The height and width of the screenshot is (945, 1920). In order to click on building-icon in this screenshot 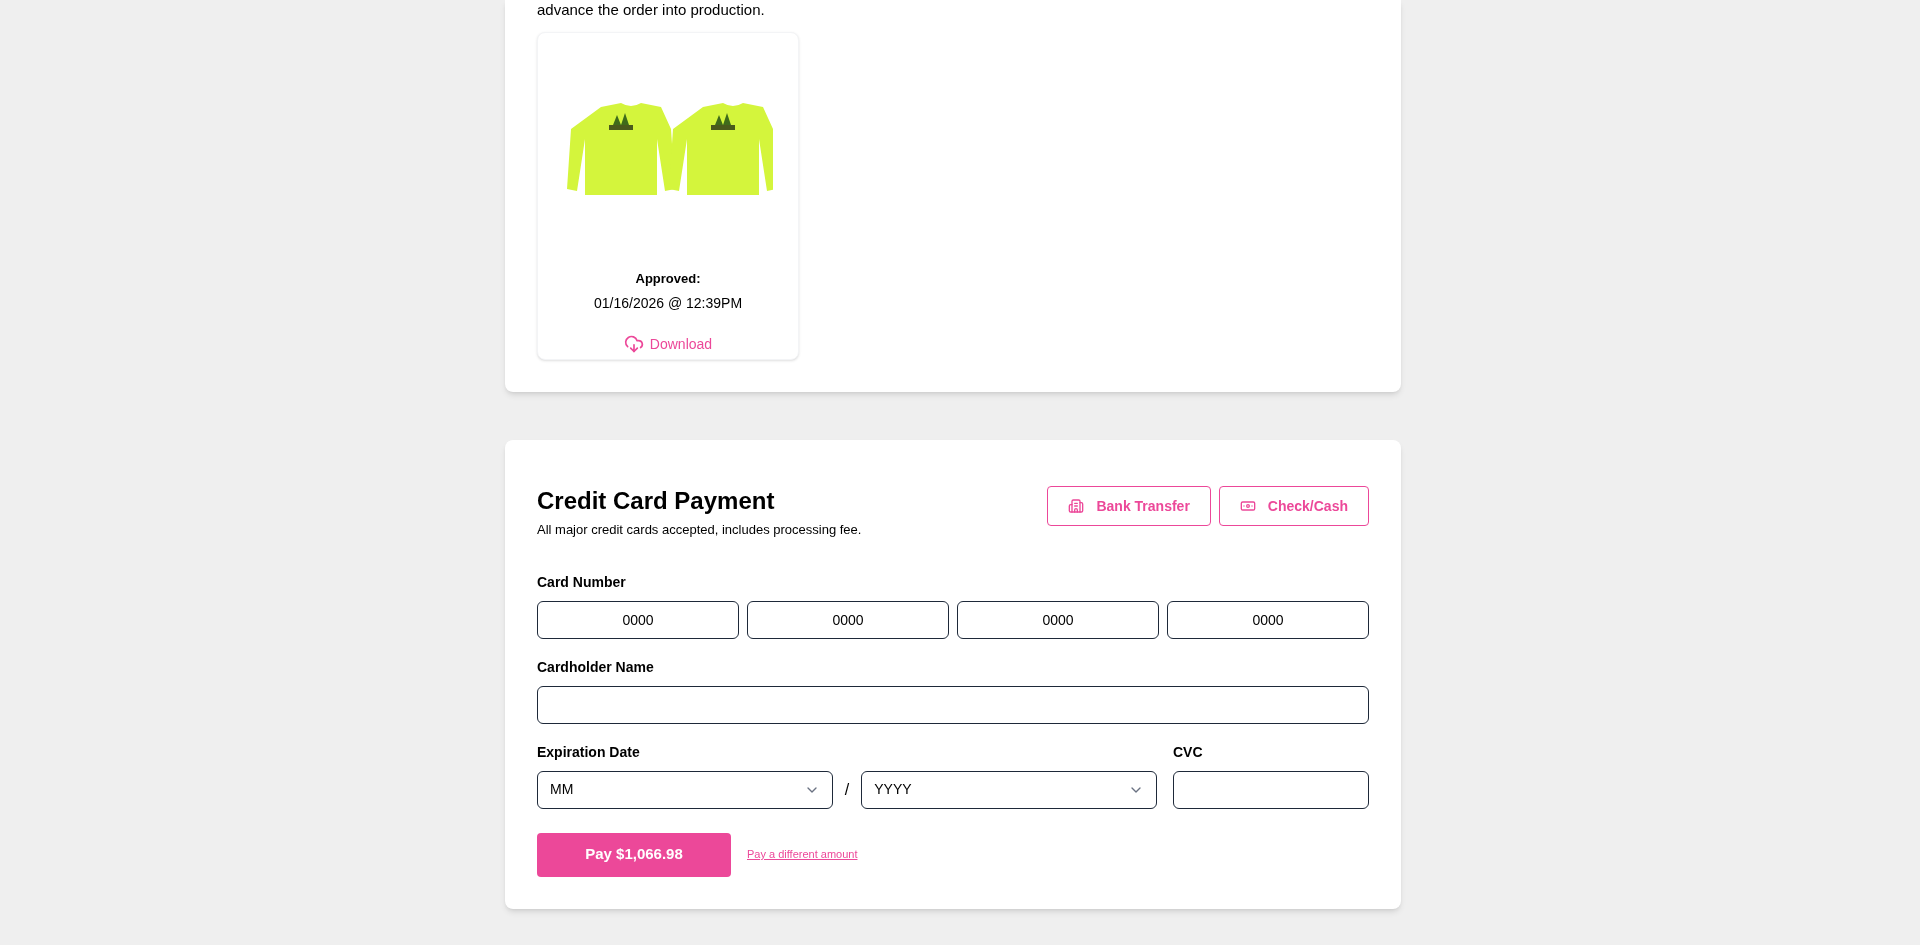, I will do `click(1076, 506)`.